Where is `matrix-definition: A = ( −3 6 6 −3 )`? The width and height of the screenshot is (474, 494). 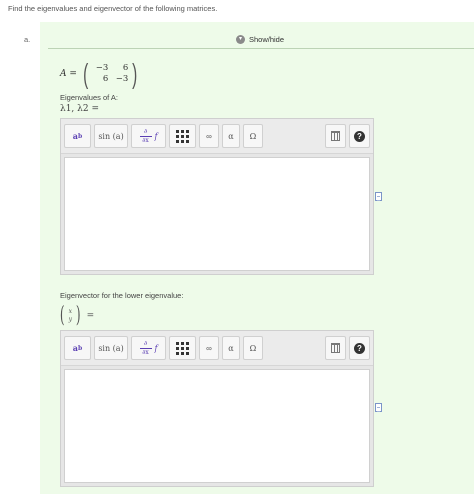 matrix-definition: A = ( −3 6 6 −3 ) is located at coordinates (100, 74).